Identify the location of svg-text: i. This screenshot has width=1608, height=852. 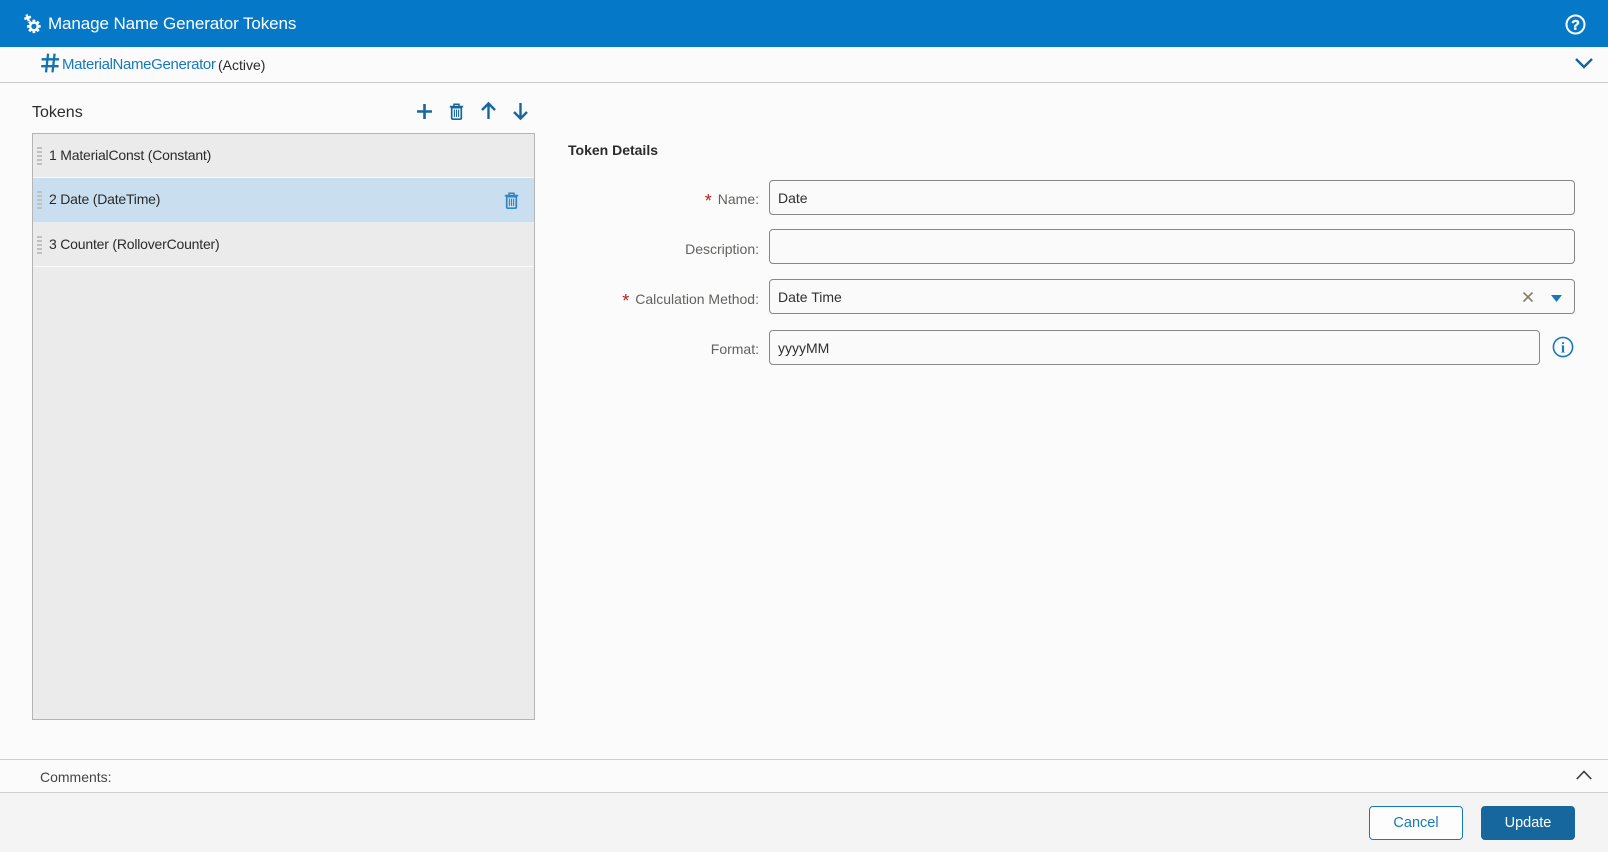
(1563, 348).